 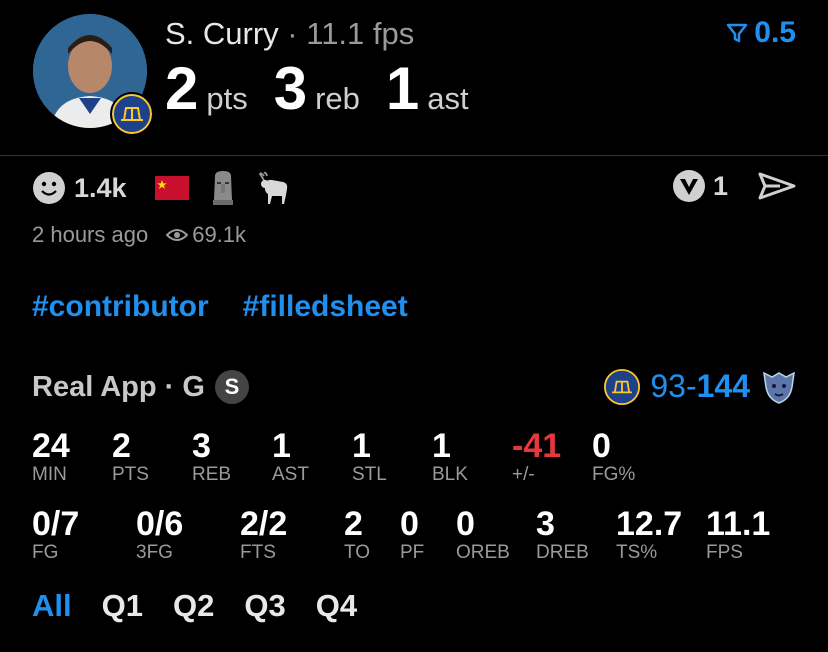 I want to click on stat-fts: 2/2 FTS, so click(x=263, y=535).